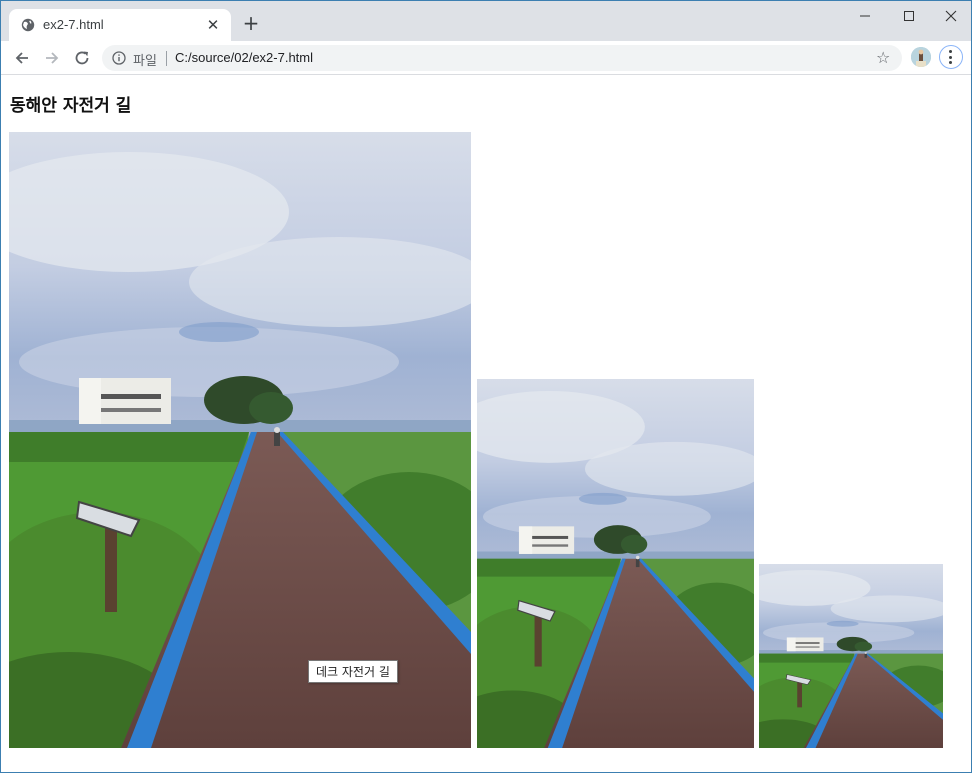 Image resolution: width=972 pixels, height=773 pixels. I want to click on minimize-icon, so click(865, 16).